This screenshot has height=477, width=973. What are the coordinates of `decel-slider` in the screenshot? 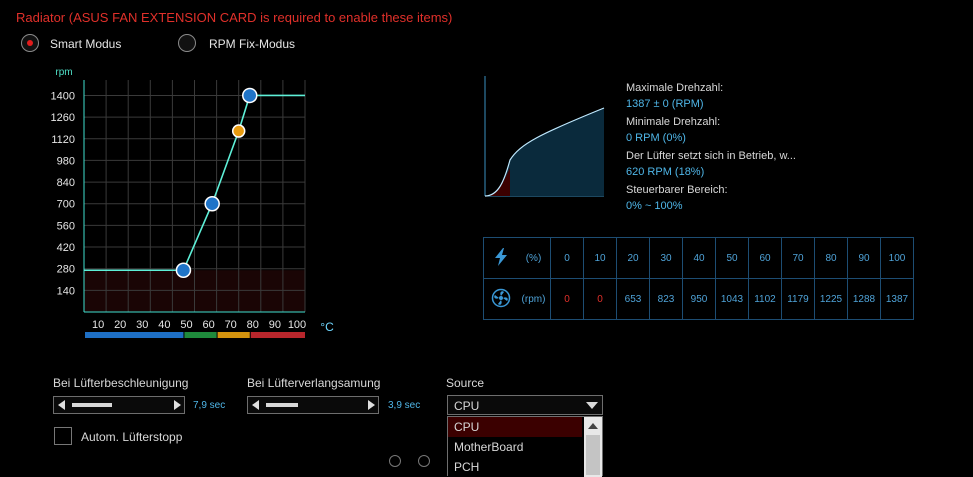 It's located at (313, 405).